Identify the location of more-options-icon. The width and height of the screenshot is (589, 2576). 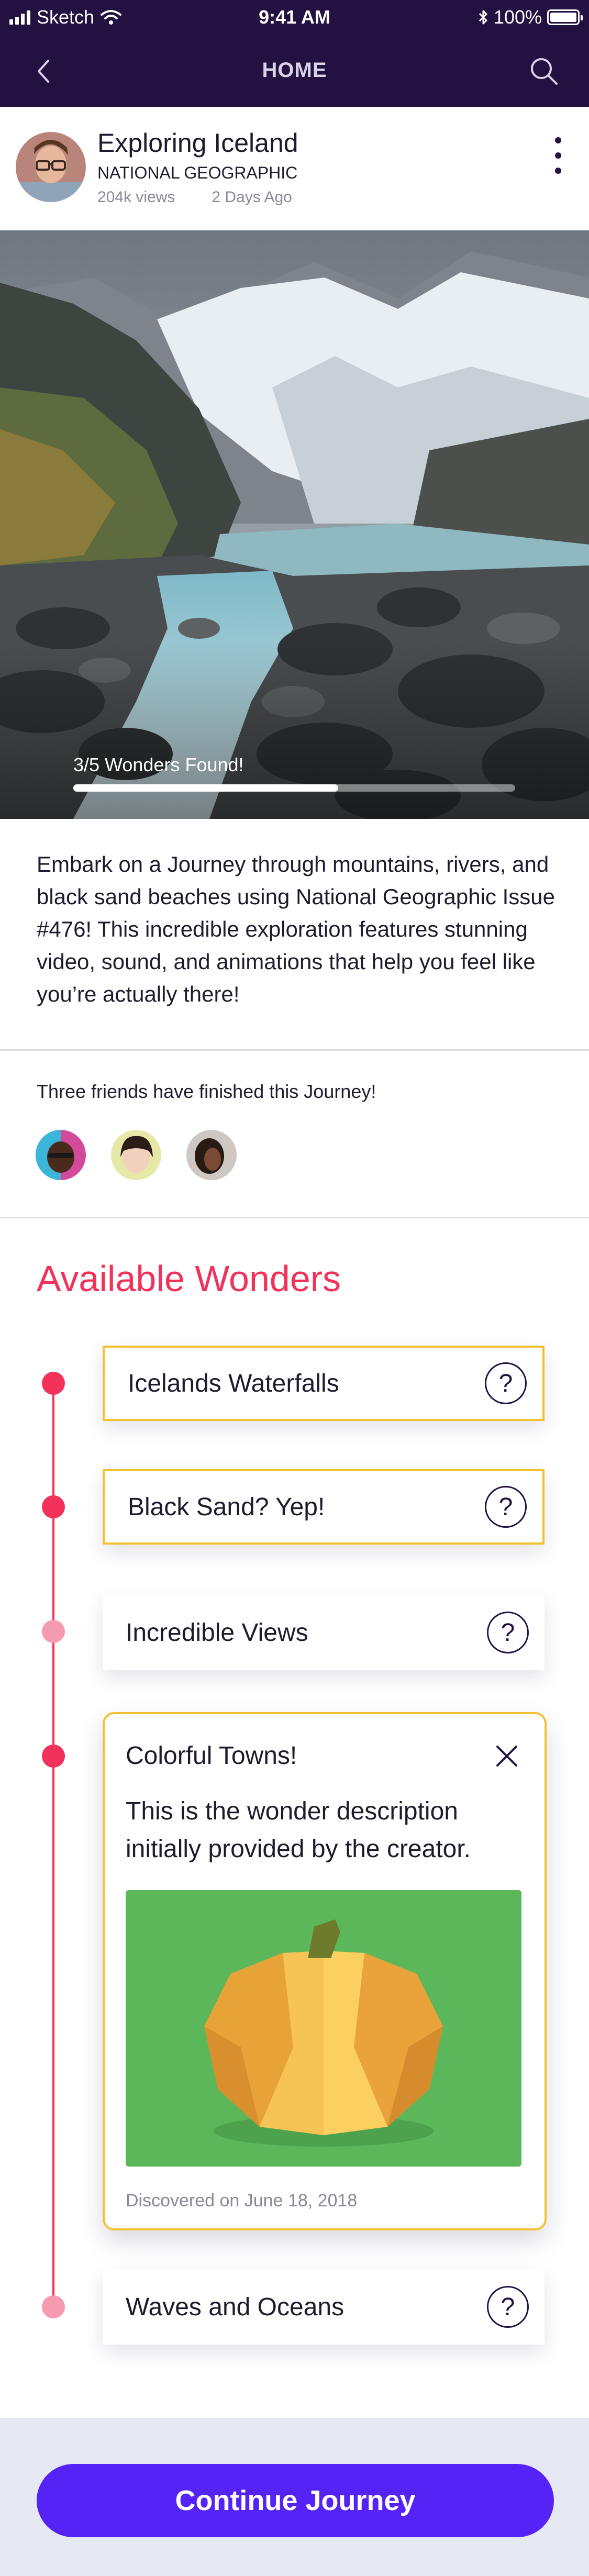
(558, 155).